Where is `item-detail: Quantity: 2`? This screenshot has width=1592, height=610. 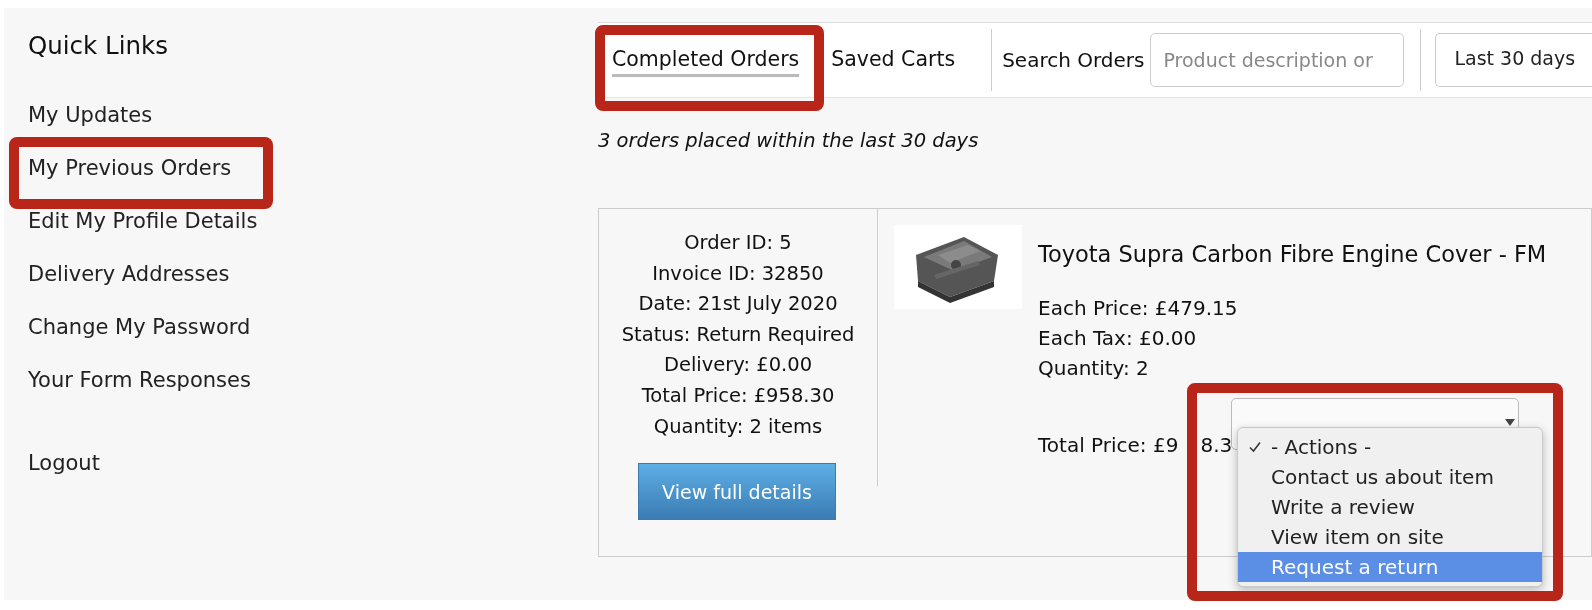
item-detail: Quantity: 2 is located at coordinates (1094, 368).